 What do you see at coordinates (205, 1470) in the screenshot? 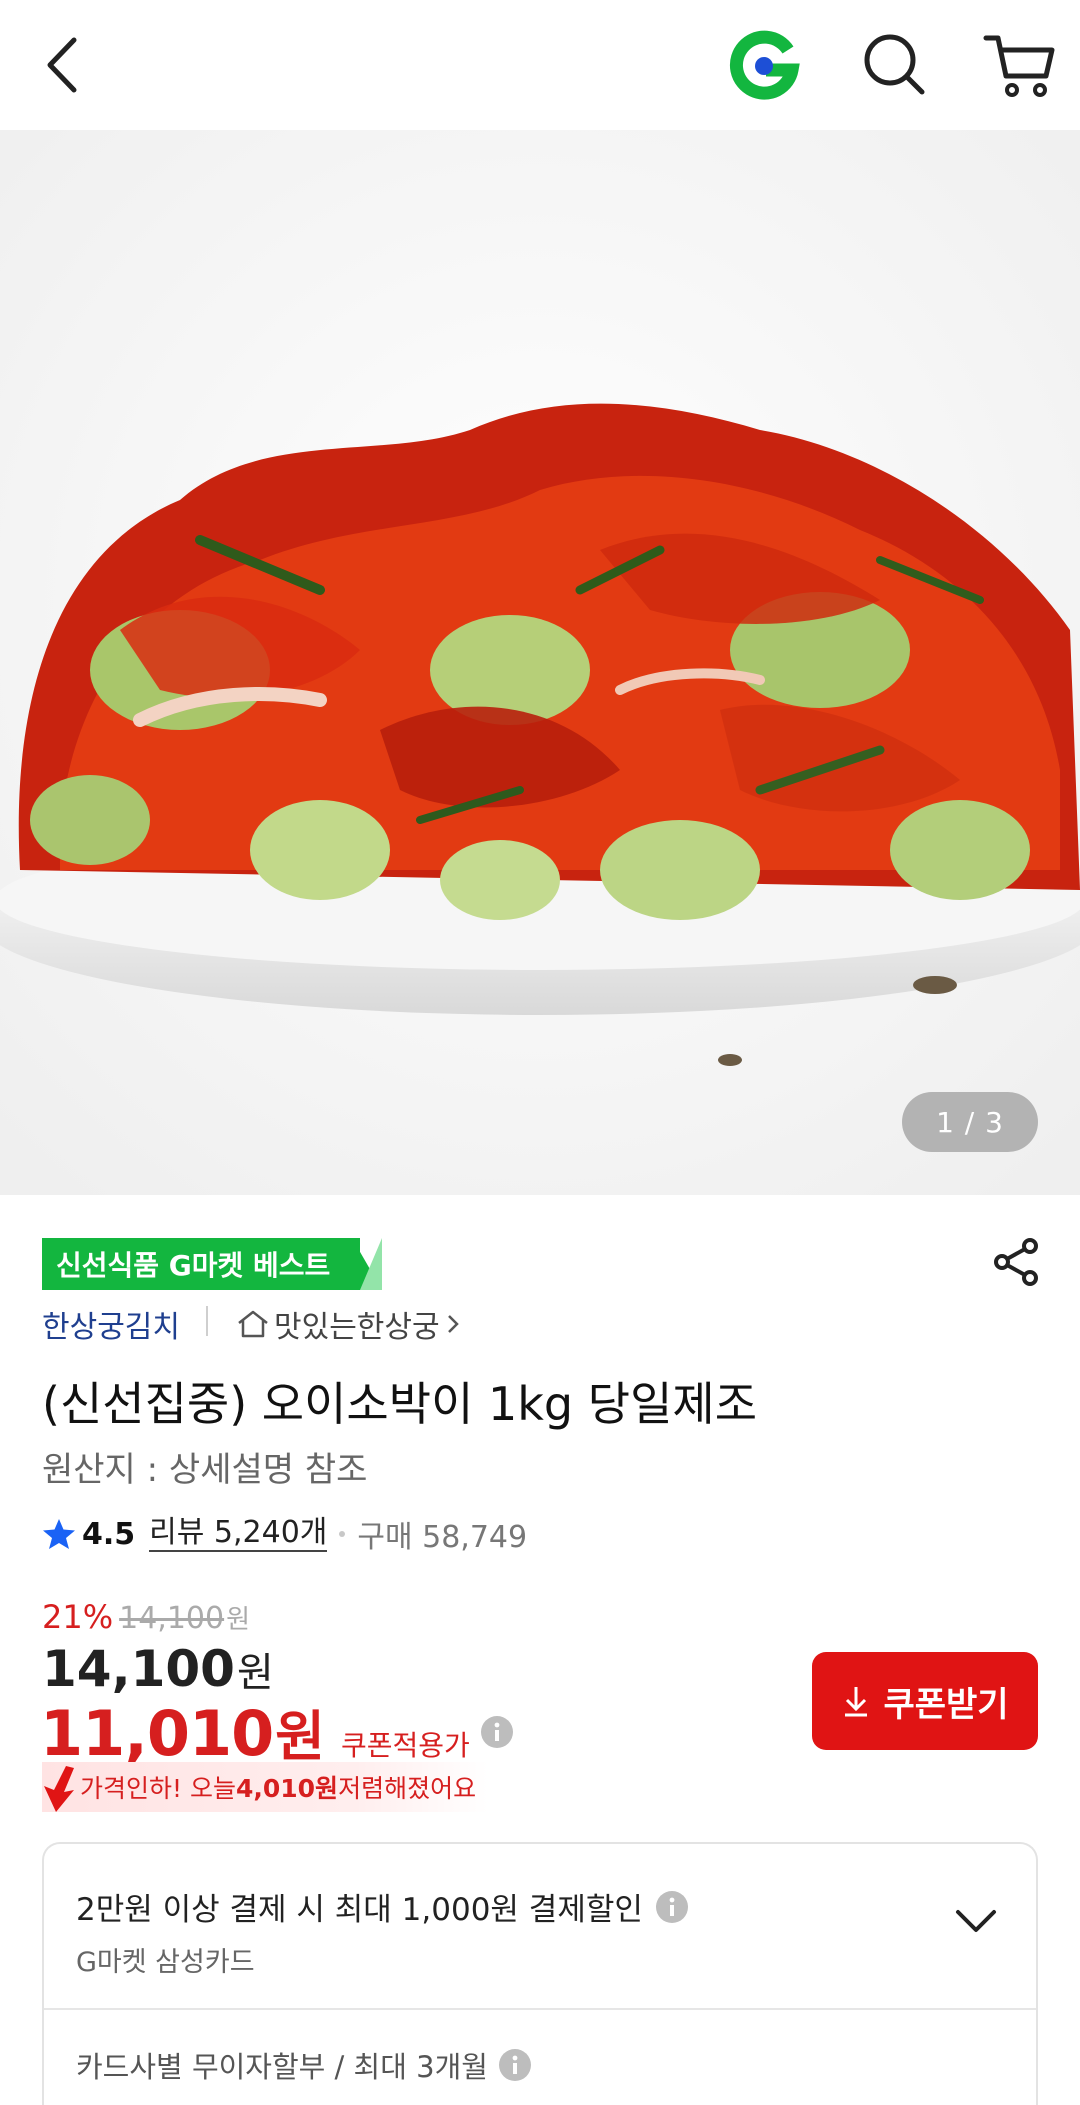
I see `product-origin: 원산지 : 상세설명 참조` at bounding box center [205, 1470].